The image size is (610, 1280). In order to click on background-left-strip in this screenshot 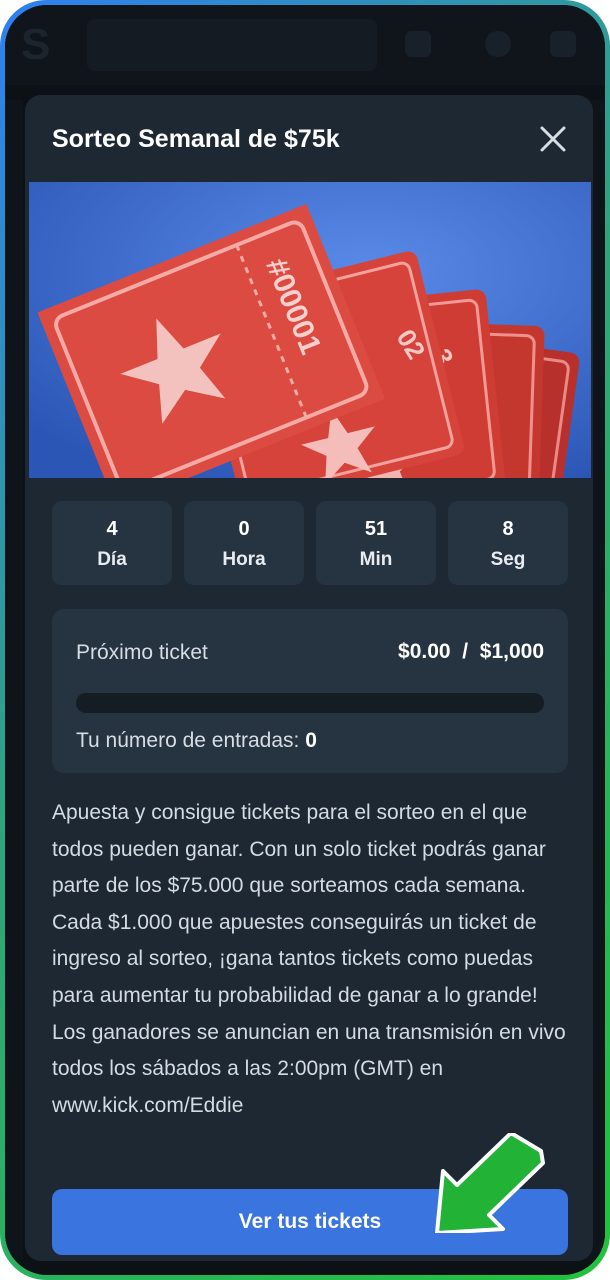, I will do `click(14, 680)`.